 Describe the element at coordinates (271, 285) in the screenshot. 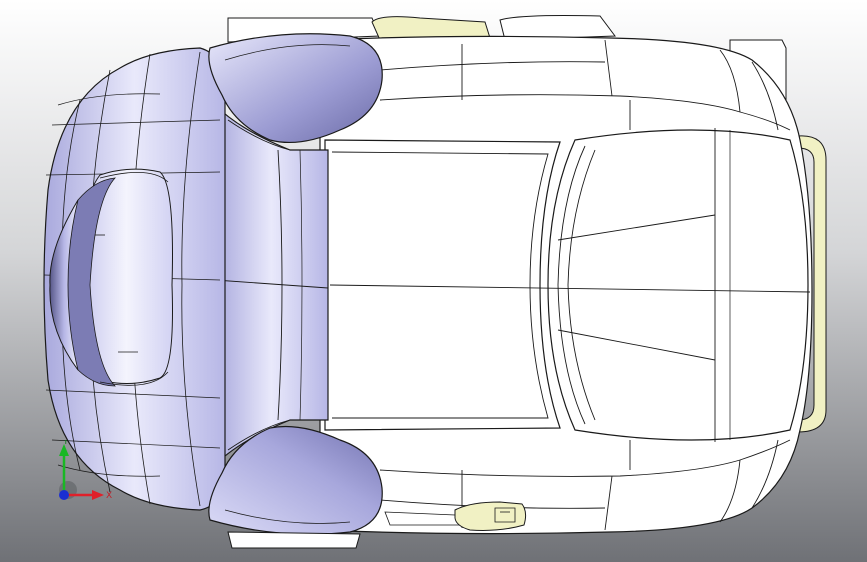

I see `seat-back` at that location.